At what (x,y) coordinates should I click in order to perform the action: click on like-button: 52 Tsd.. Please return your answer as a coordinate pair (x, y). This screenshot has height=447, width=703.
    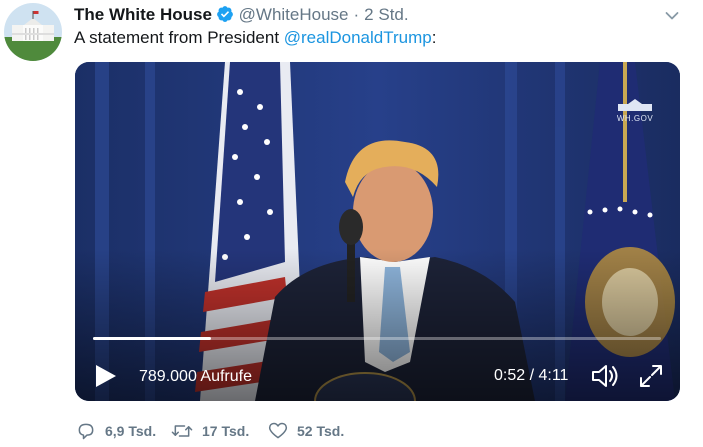
    Looking at the image, I should click on (306, 431).